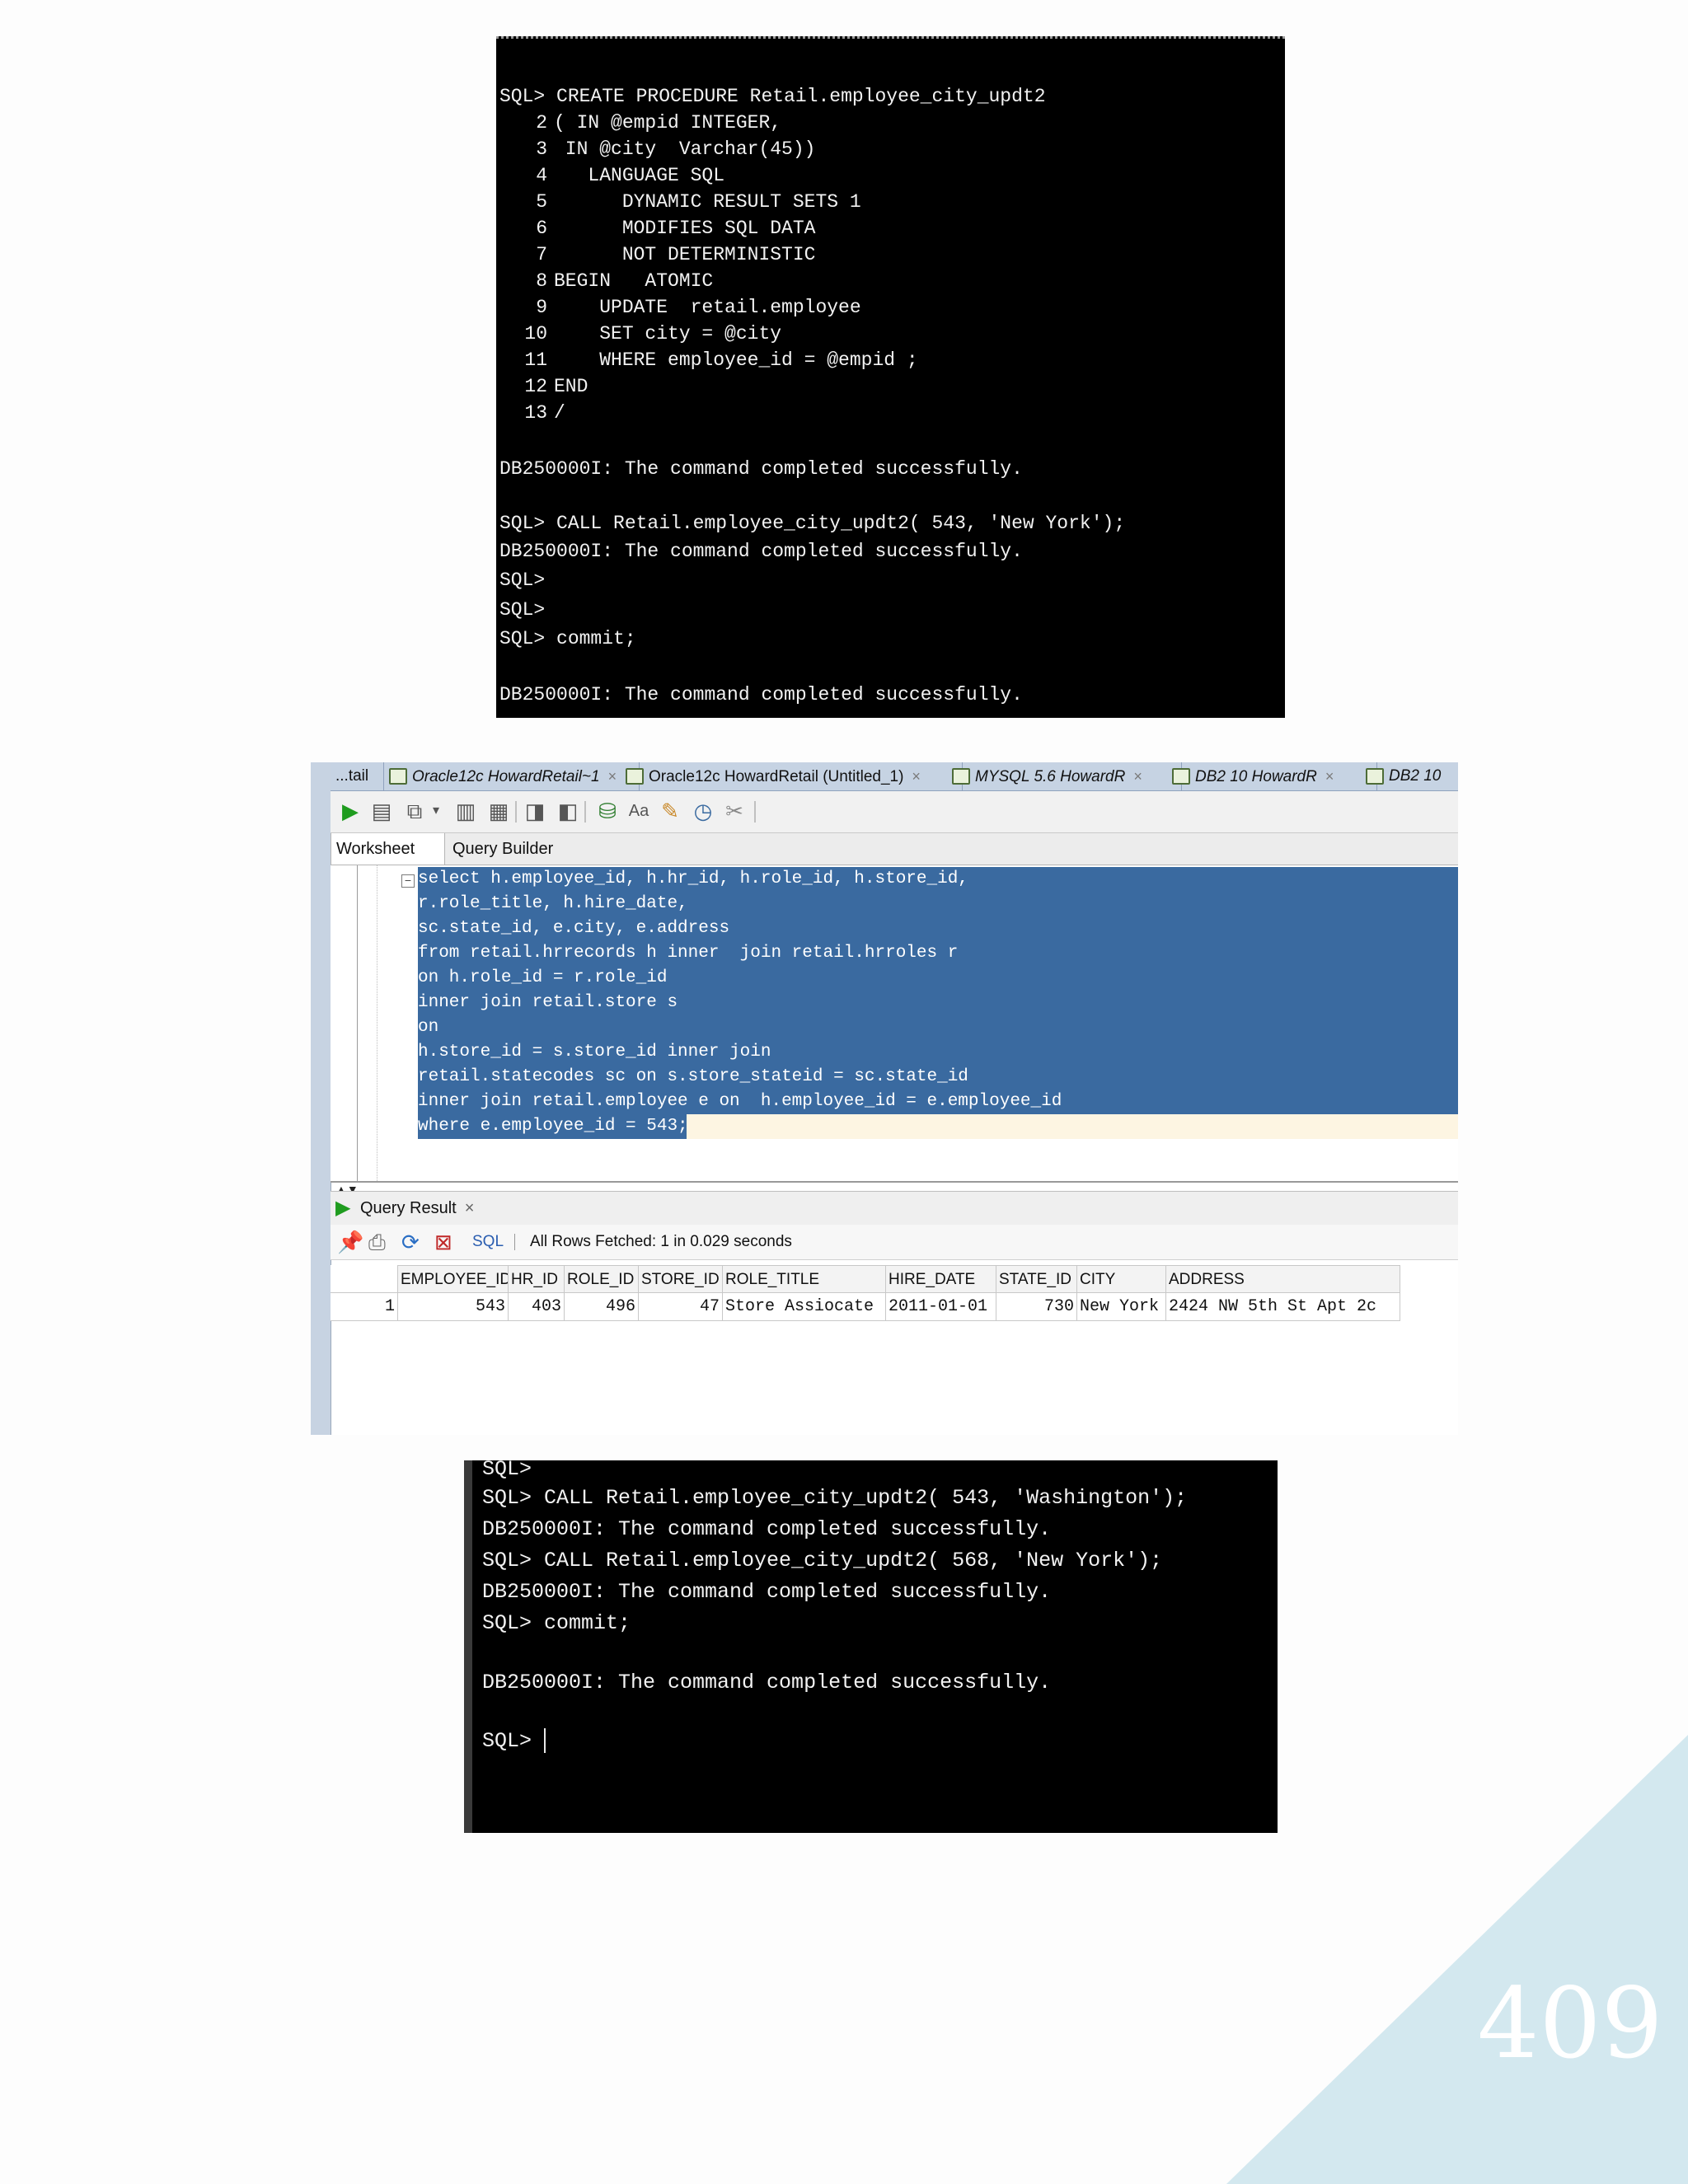 The height and width of the screenshot is (2184, 1688). What do you see at coordinates (681, 1307) in the screenshot?
I see `grid-cell: 47` at bounding box center [681, 1307].